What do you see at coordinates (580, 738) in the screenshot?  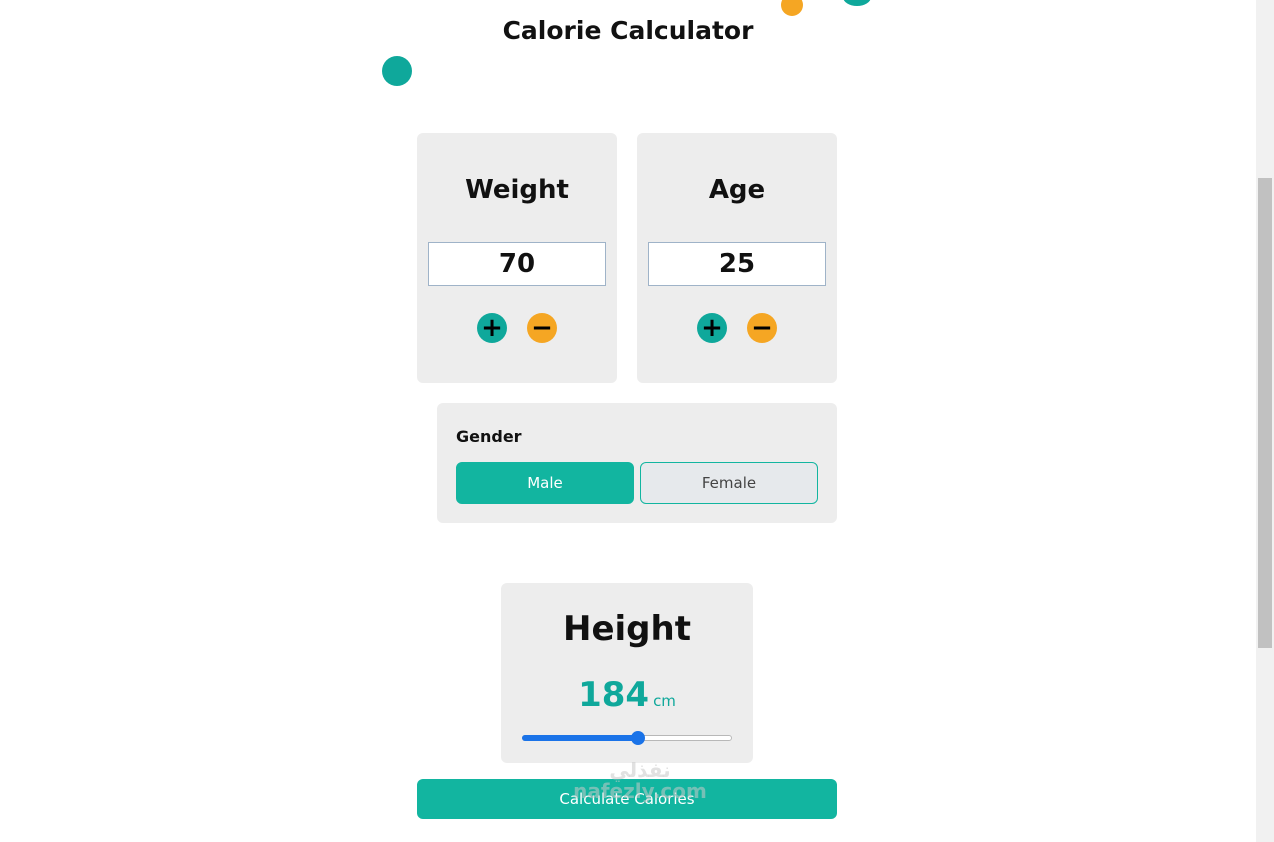 I see `slider-fill` at bounding box center [580, 738].